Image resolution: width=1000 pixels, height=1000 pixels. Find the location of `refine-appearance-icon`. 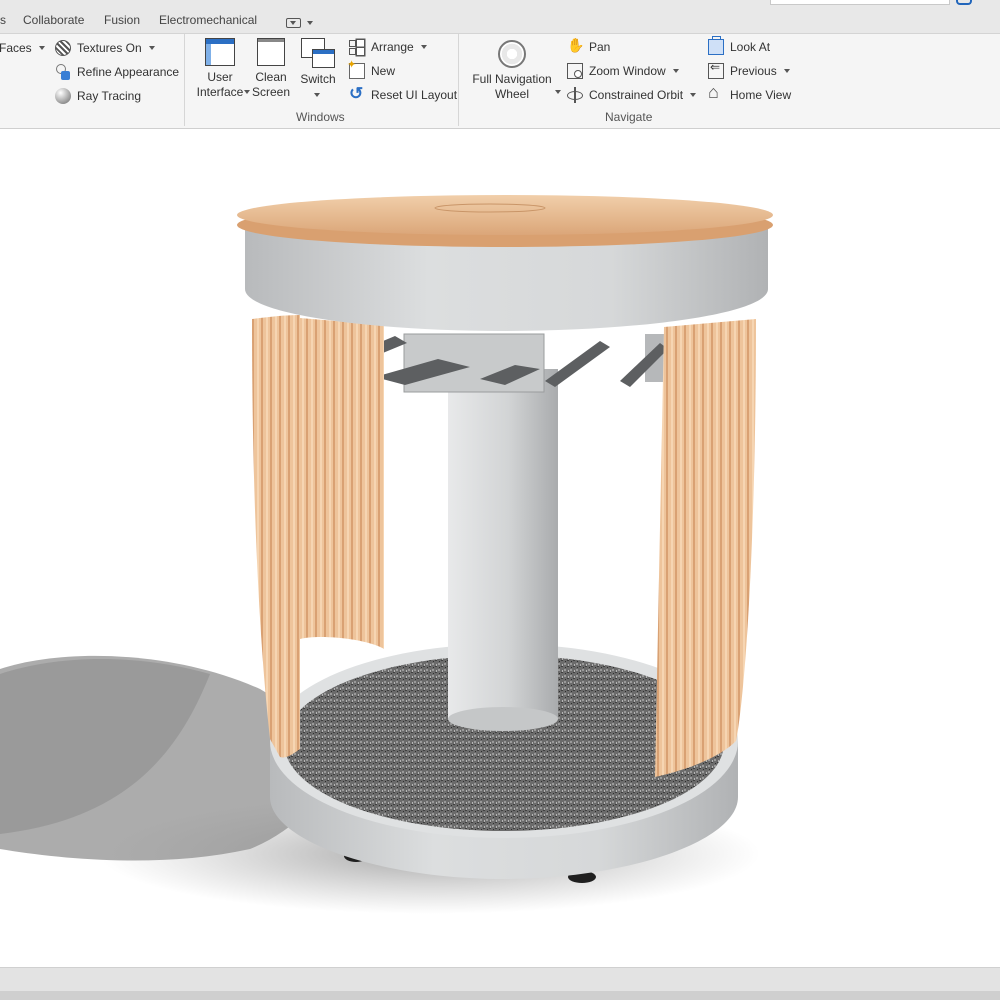

refine-appearance-icon is located at coordinates (63, 72).